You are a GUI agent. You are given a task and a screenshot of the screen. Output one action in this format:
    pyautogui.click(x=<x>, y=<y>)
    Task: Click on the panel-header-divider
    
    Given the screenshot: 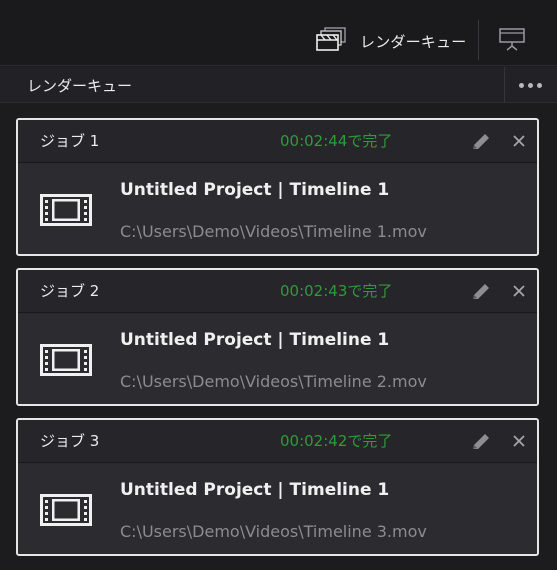 What is the action you would take?
    pyautogui.click(x=504, y=85)
    